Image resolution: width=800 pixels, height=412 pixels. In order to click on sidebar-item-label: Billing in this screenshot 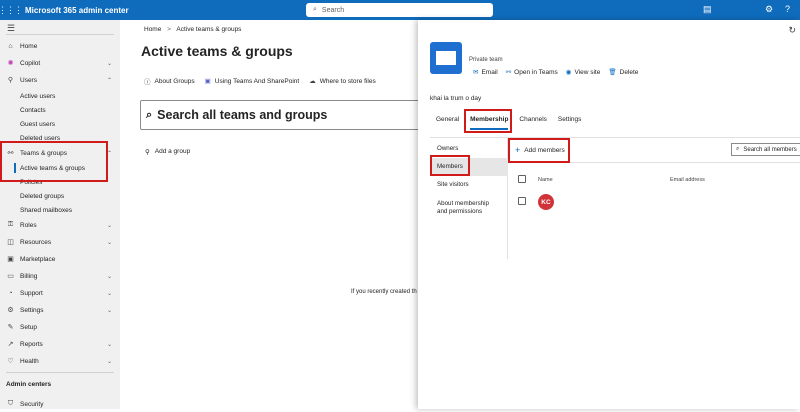, I will do `click(29, 276)`.